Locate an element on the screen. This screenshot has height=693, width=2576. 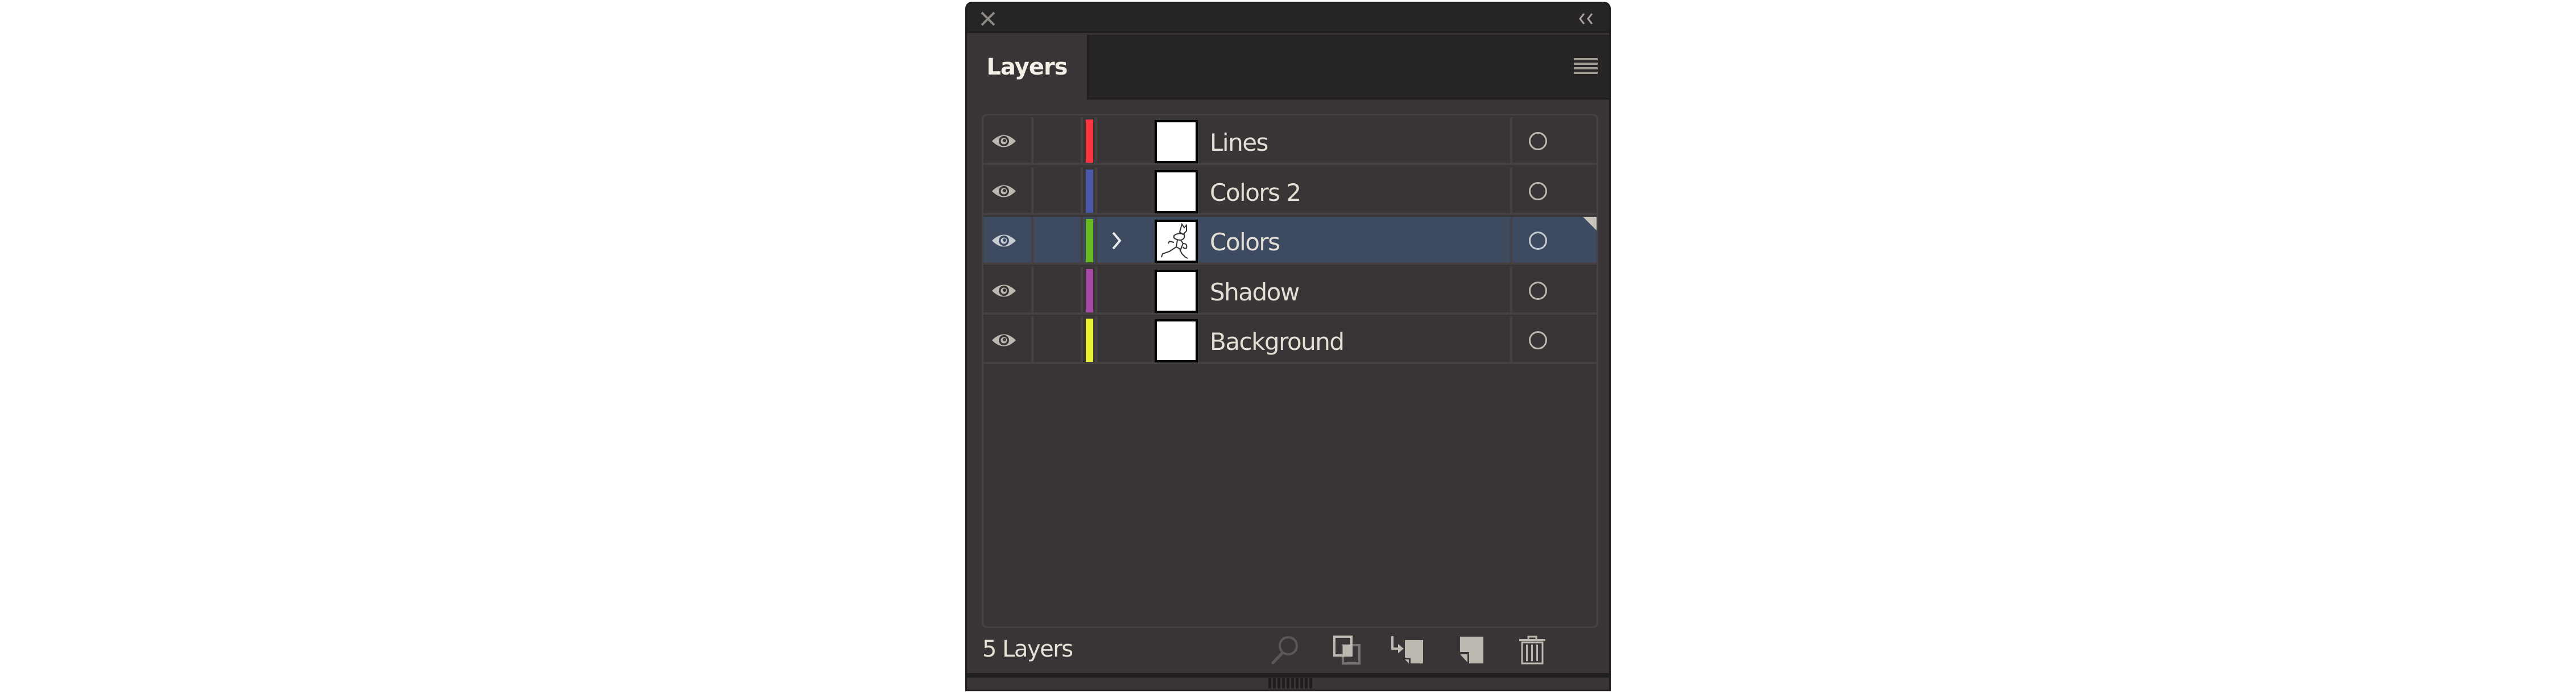
search-icon is located at coordinates (1285, 650).